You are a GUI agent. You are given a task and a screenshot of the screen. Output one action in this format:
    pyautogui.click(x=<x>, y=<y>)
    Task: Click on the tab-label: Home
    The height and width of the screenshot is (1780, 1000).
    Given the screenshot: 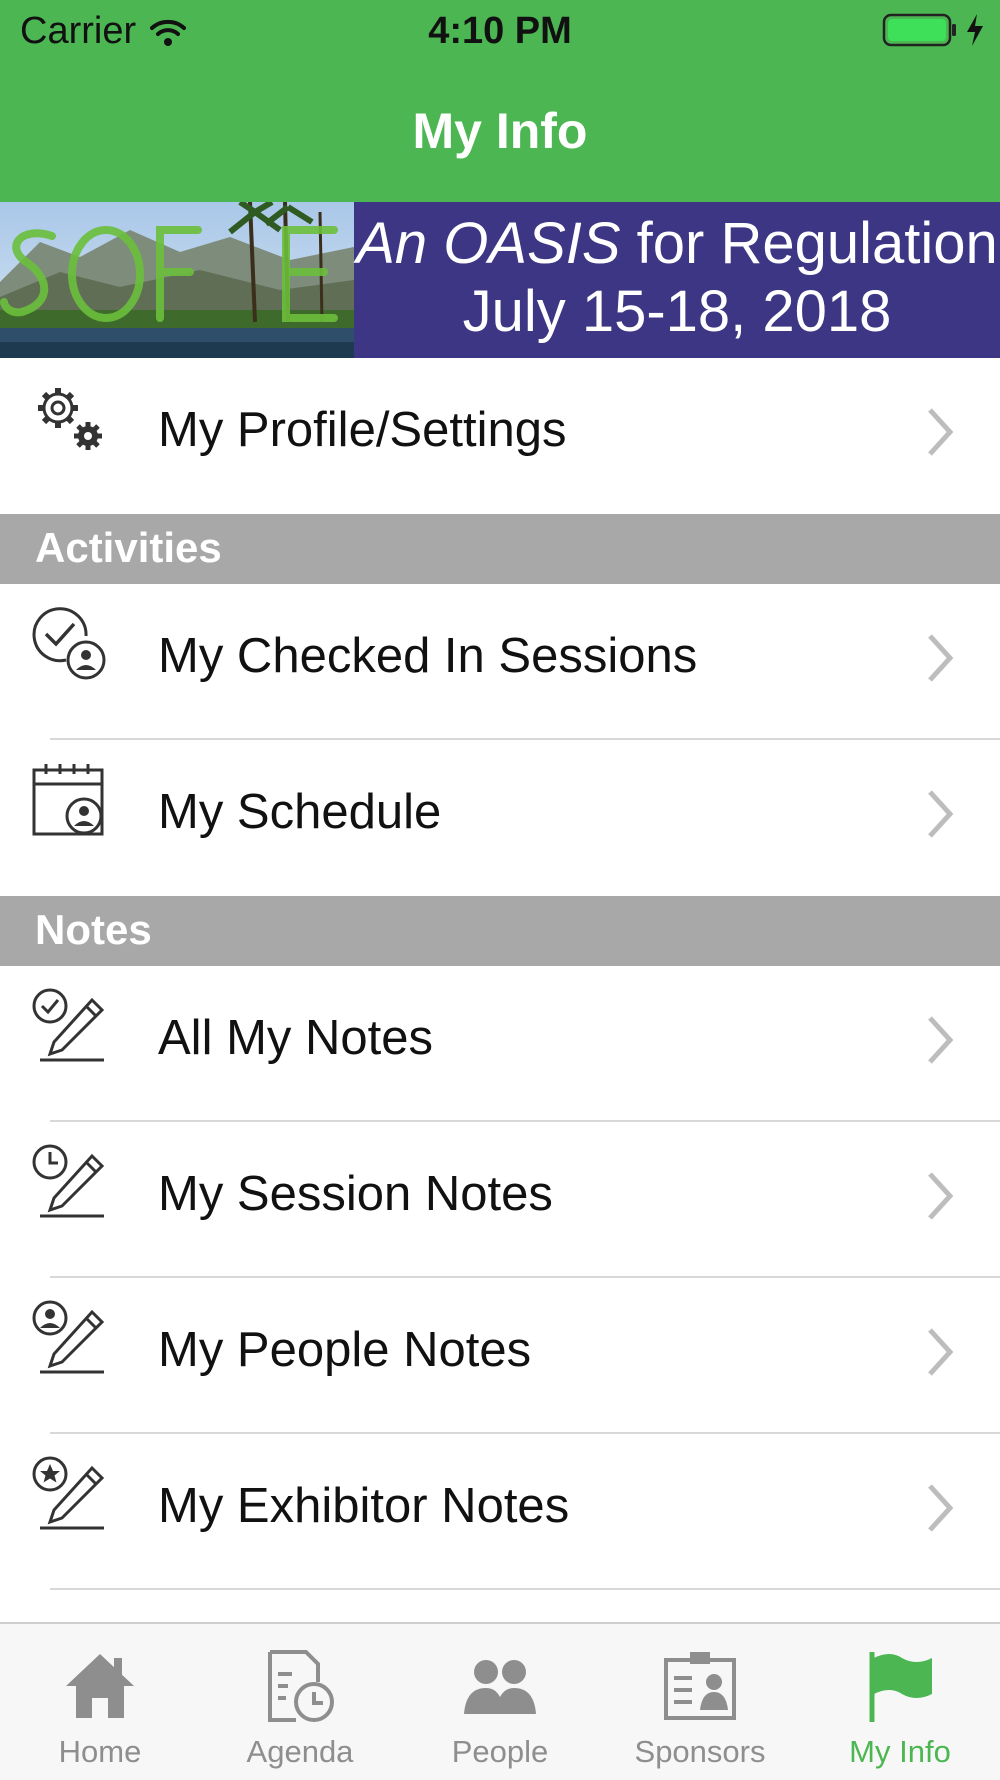 What is the action you would take?
    pyautogui.click(x=100, y=1751)
    